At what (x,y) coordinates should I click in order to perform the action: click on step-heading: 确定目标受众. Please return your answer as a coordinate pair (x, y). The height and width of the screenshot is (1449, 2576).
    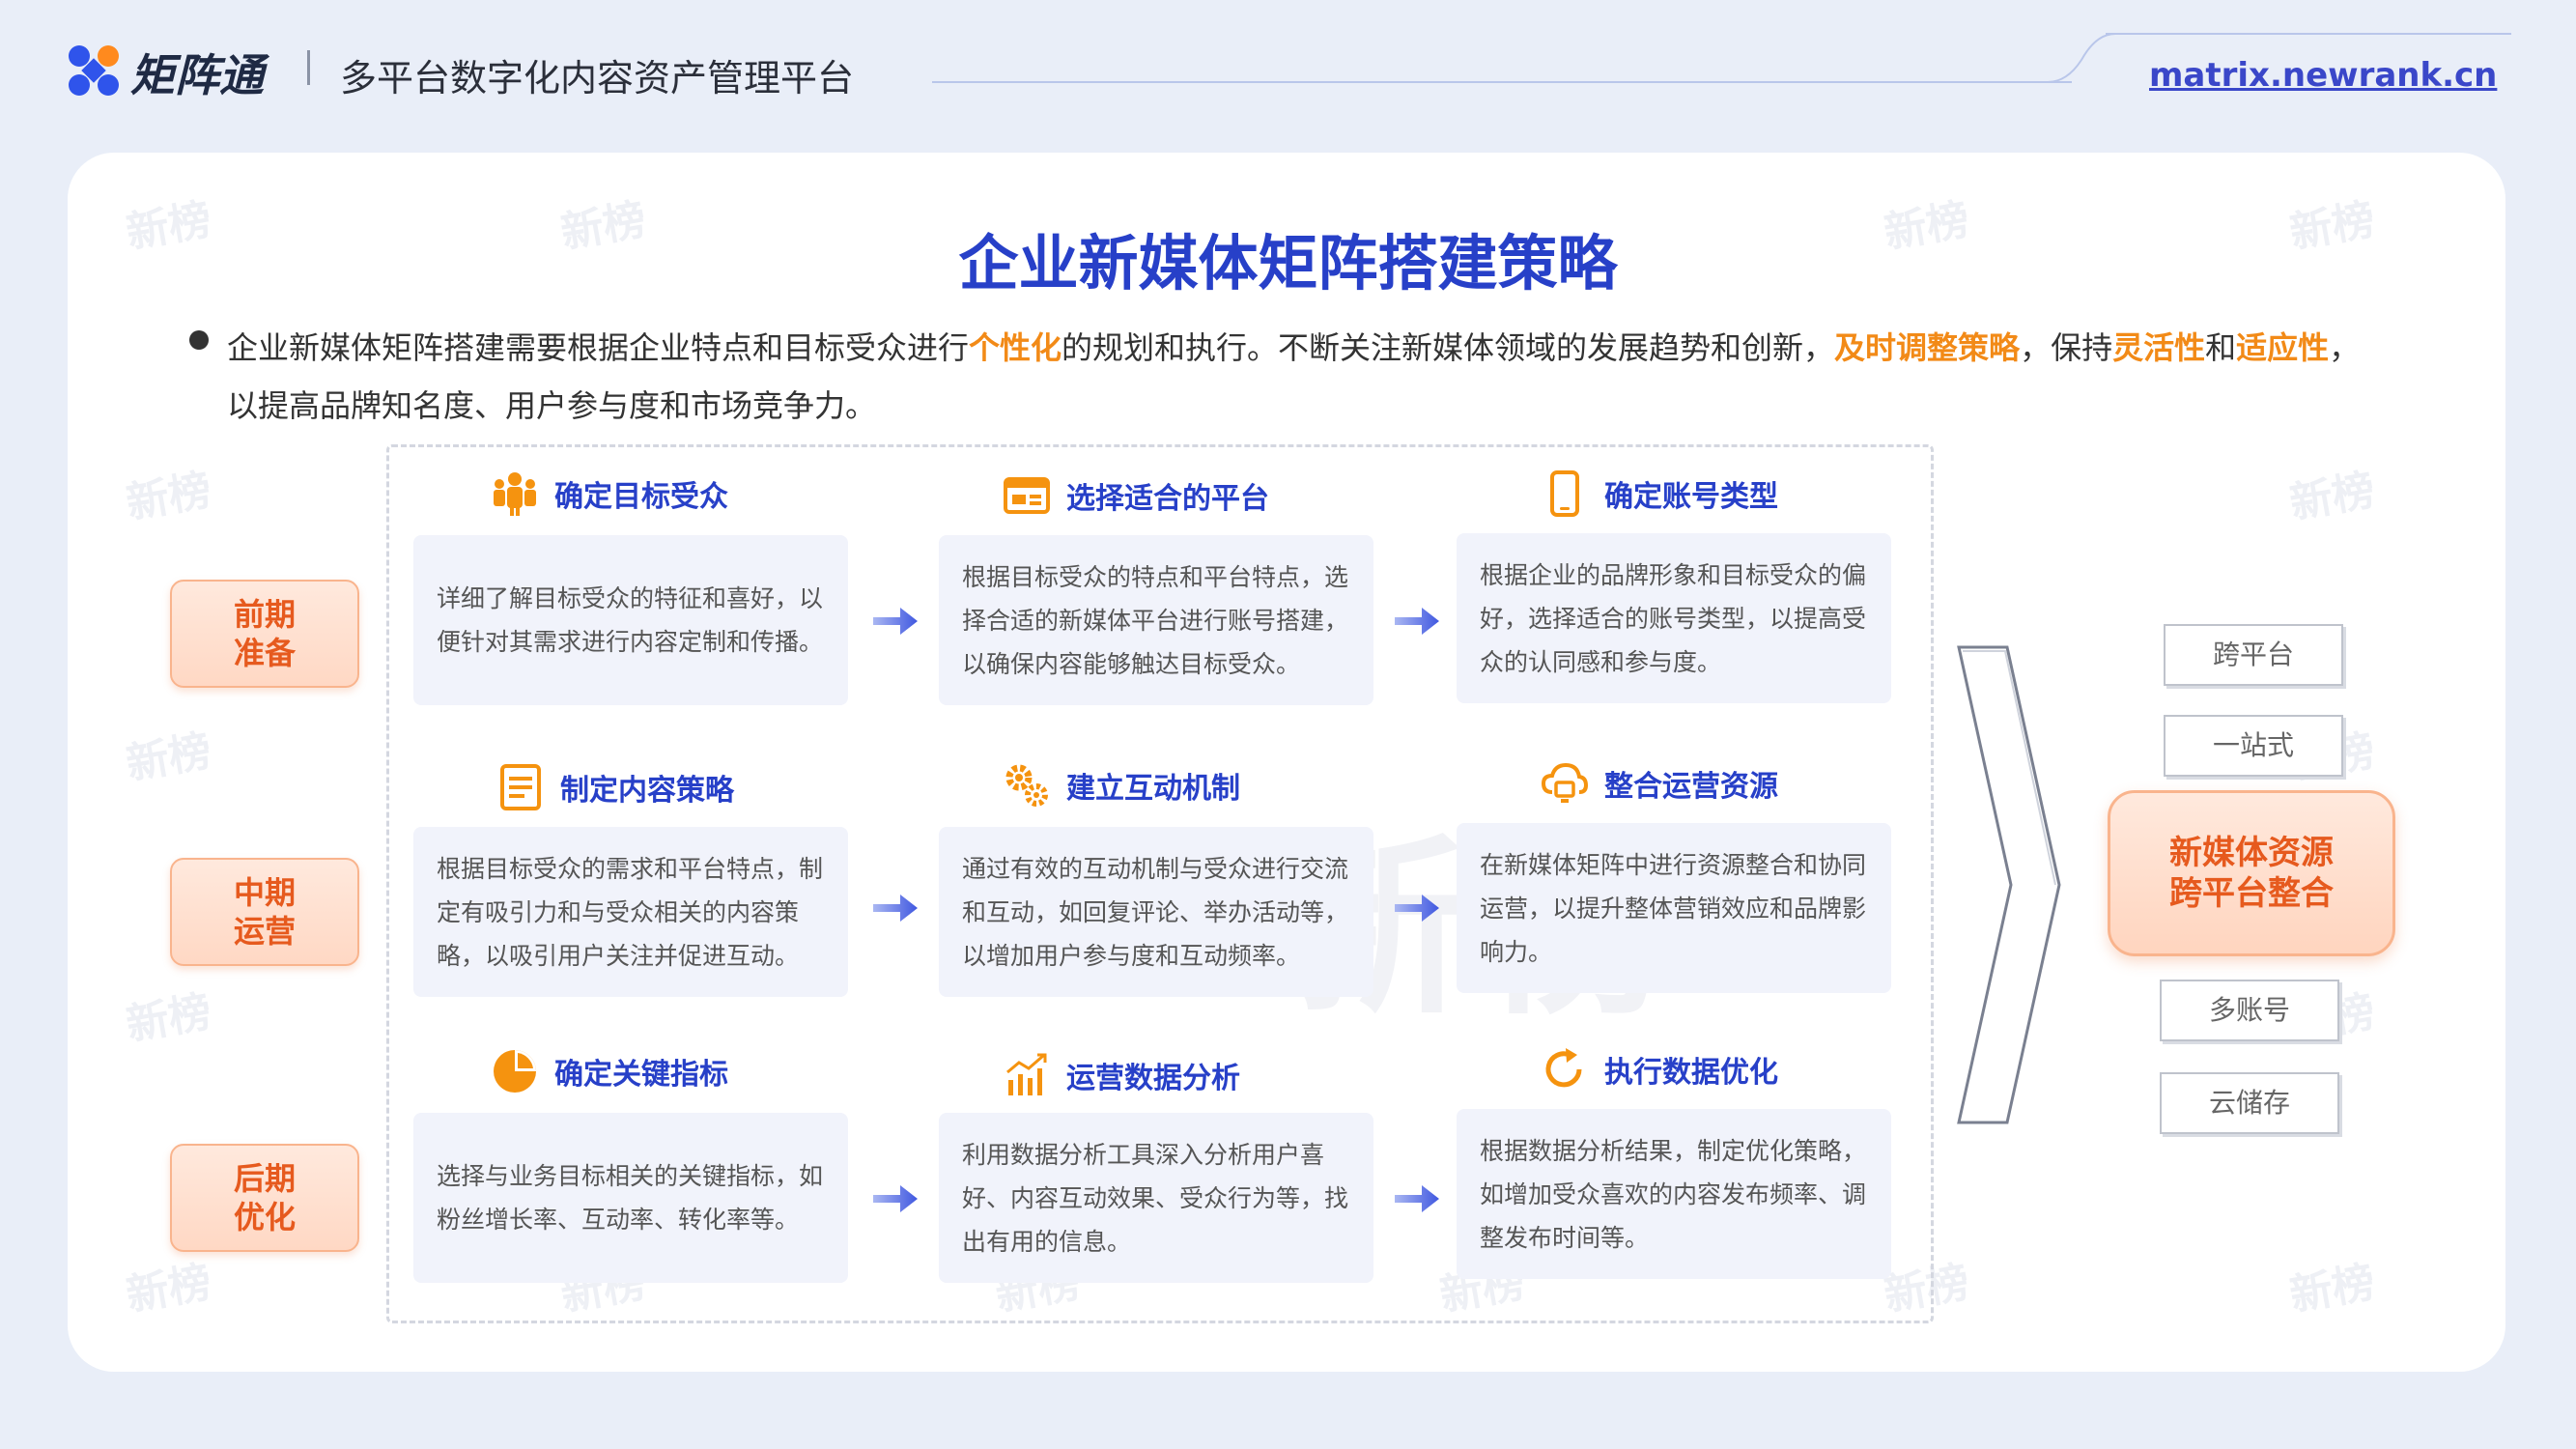
    Looking at the image, I should click on (609, 493).